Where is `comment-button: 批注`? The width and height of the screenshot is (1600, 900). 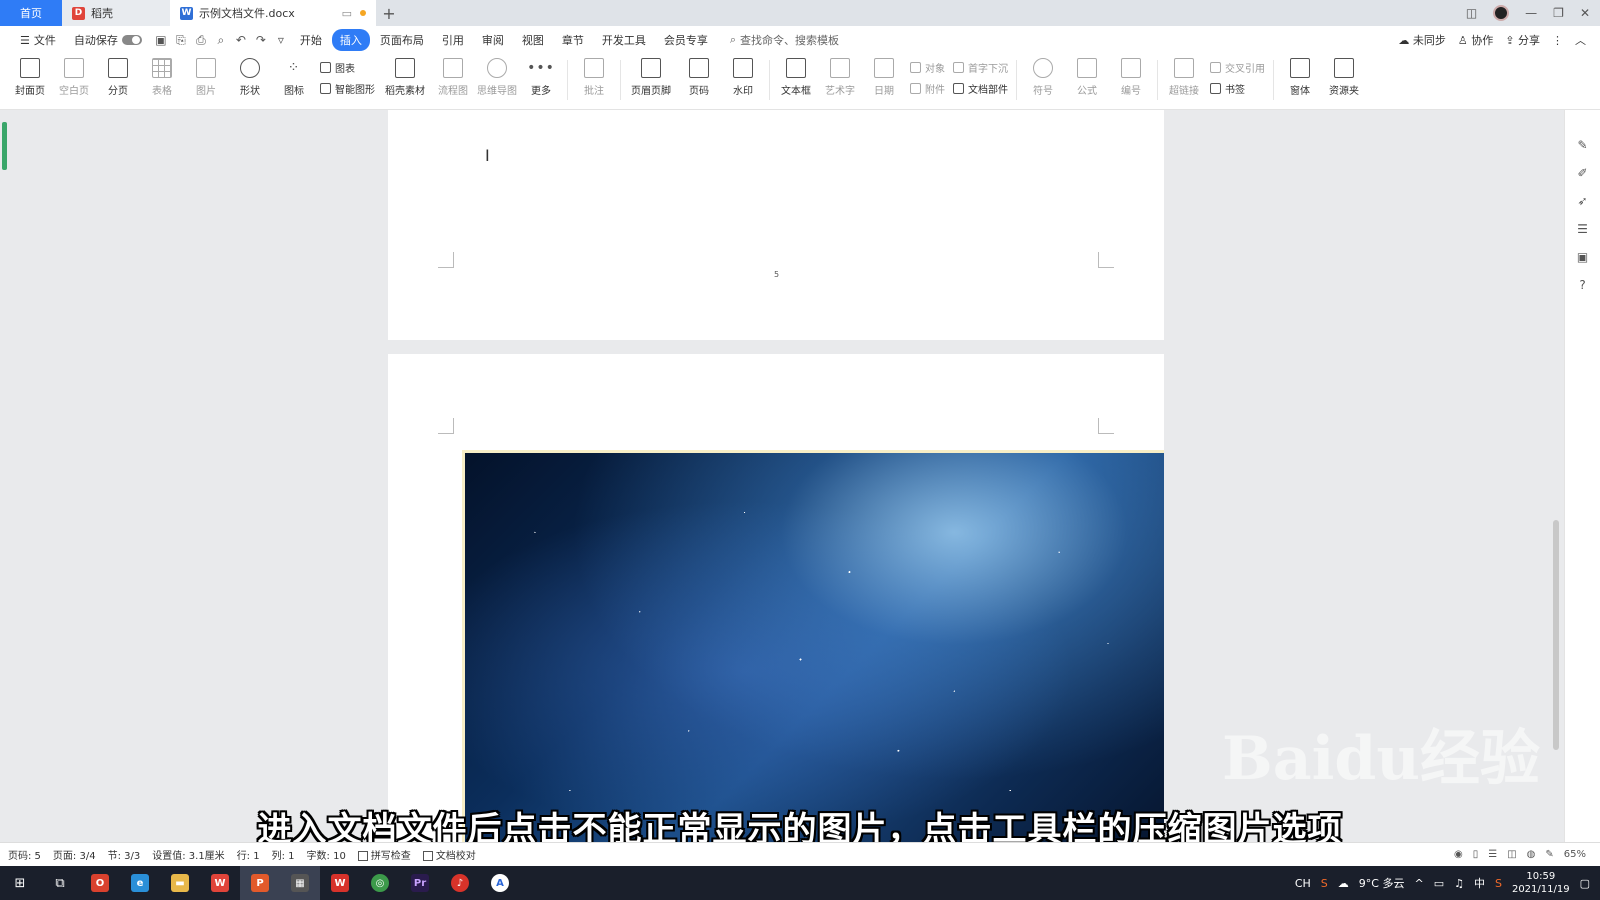 comment-button: 批注 is located at coordinates (594, 79).